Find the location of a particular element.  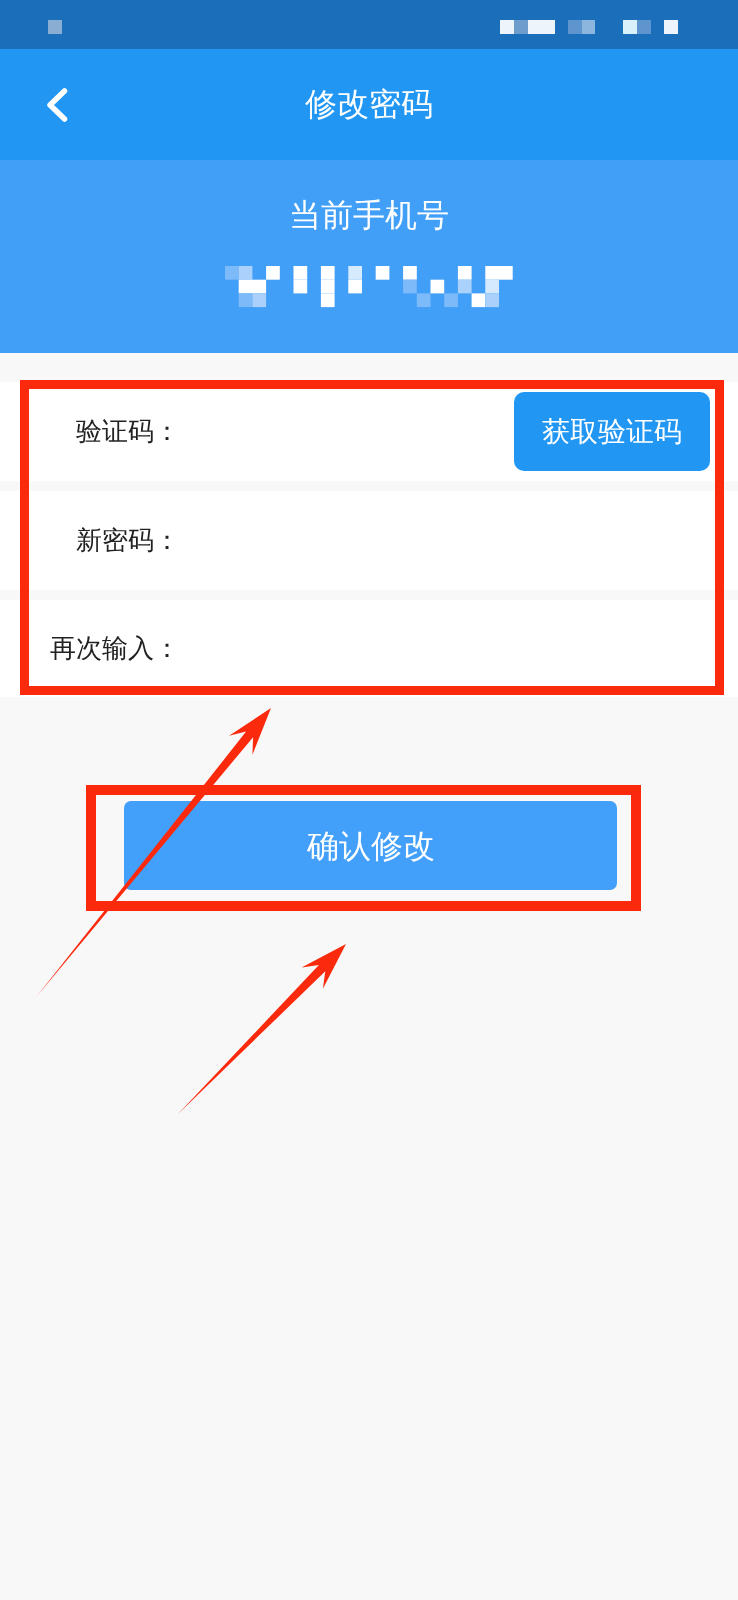

get-code-button: 获取验证码 is located at coordinates (612, 431).